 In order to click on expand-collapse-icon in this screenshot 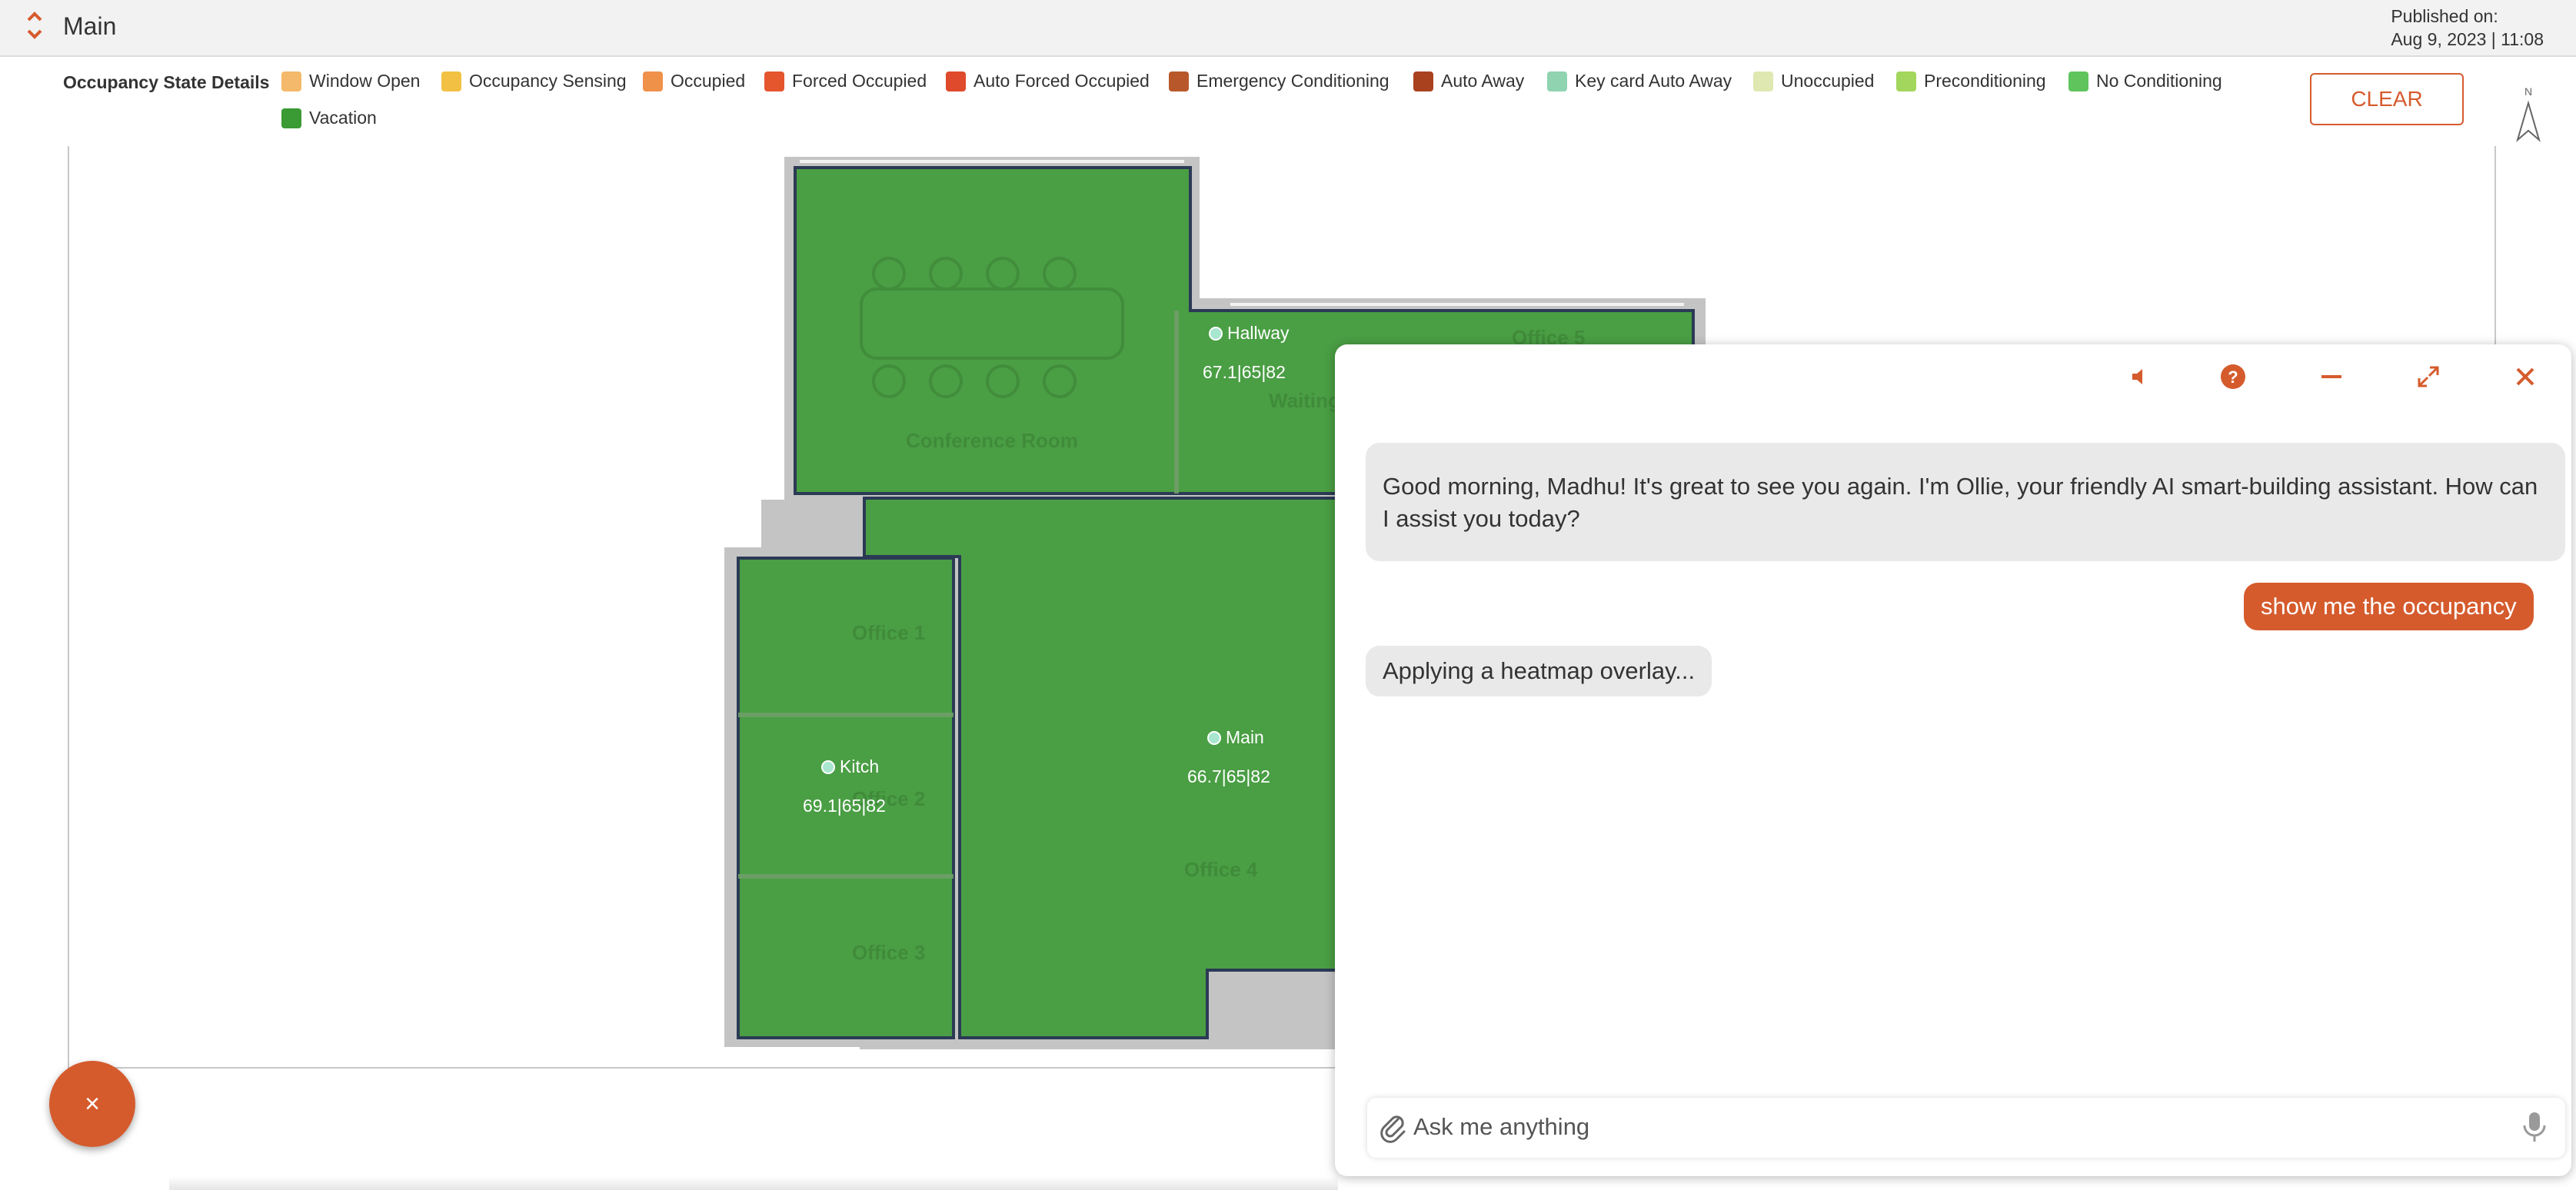, I will do `click(34, 27)`.